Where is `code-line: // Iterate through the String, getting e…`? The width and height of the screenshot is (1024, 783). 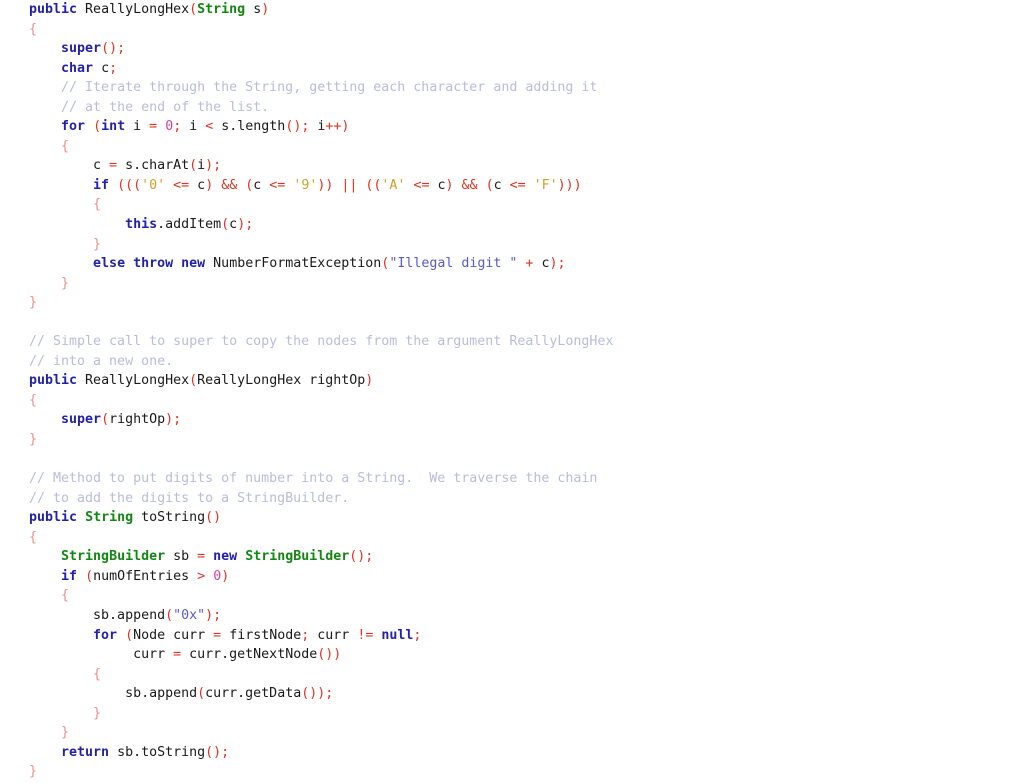 code-line: // Iterate through the String, getting e… is located at coordinates (512, 88).